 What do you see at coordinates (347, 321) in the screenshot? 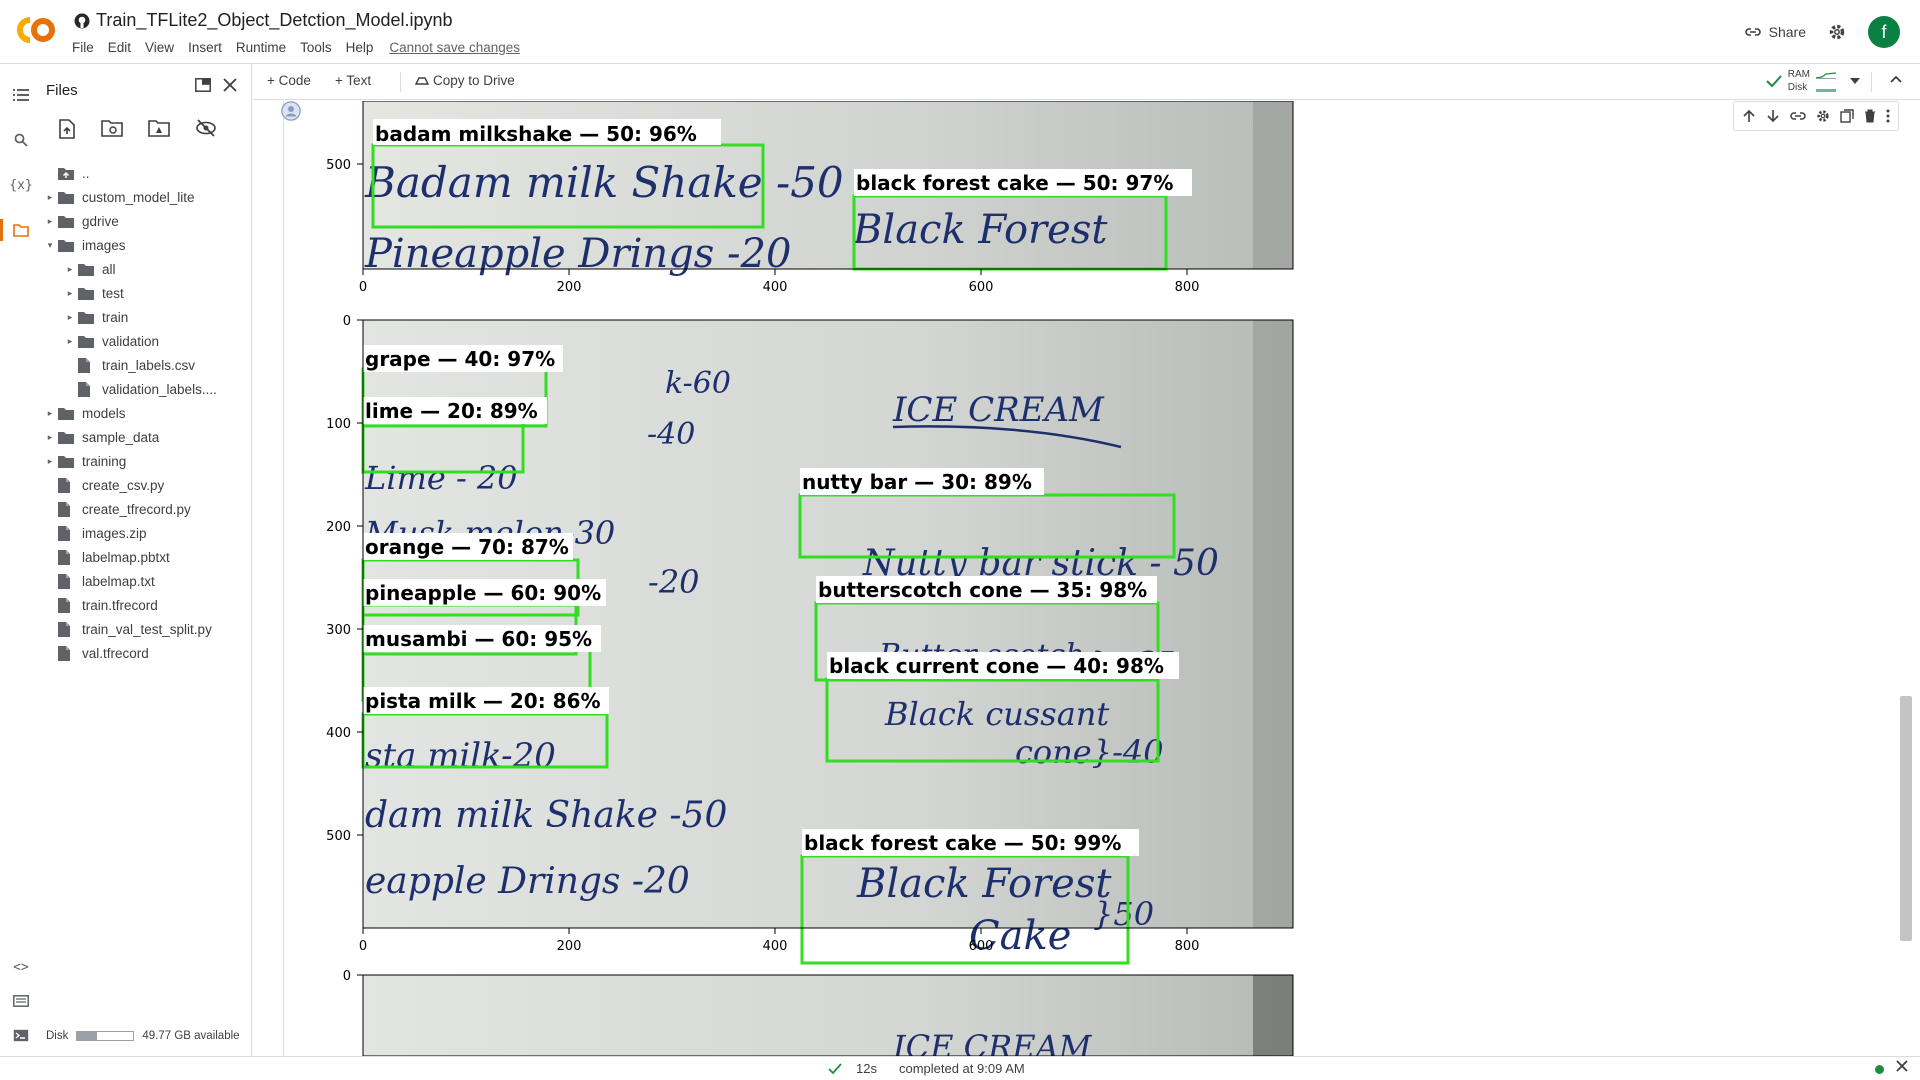
I see `plot2-ytick-label: 0` at bounding box center [347, 321].